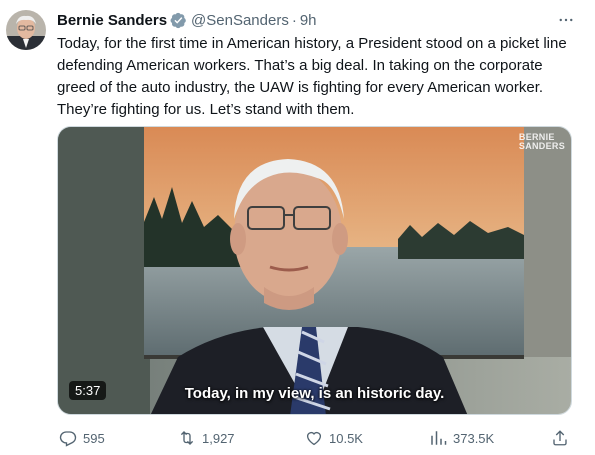  Describe the element at coordinates (88, 390) in the screenshot. I see `video-duration: 5:37` at that location.